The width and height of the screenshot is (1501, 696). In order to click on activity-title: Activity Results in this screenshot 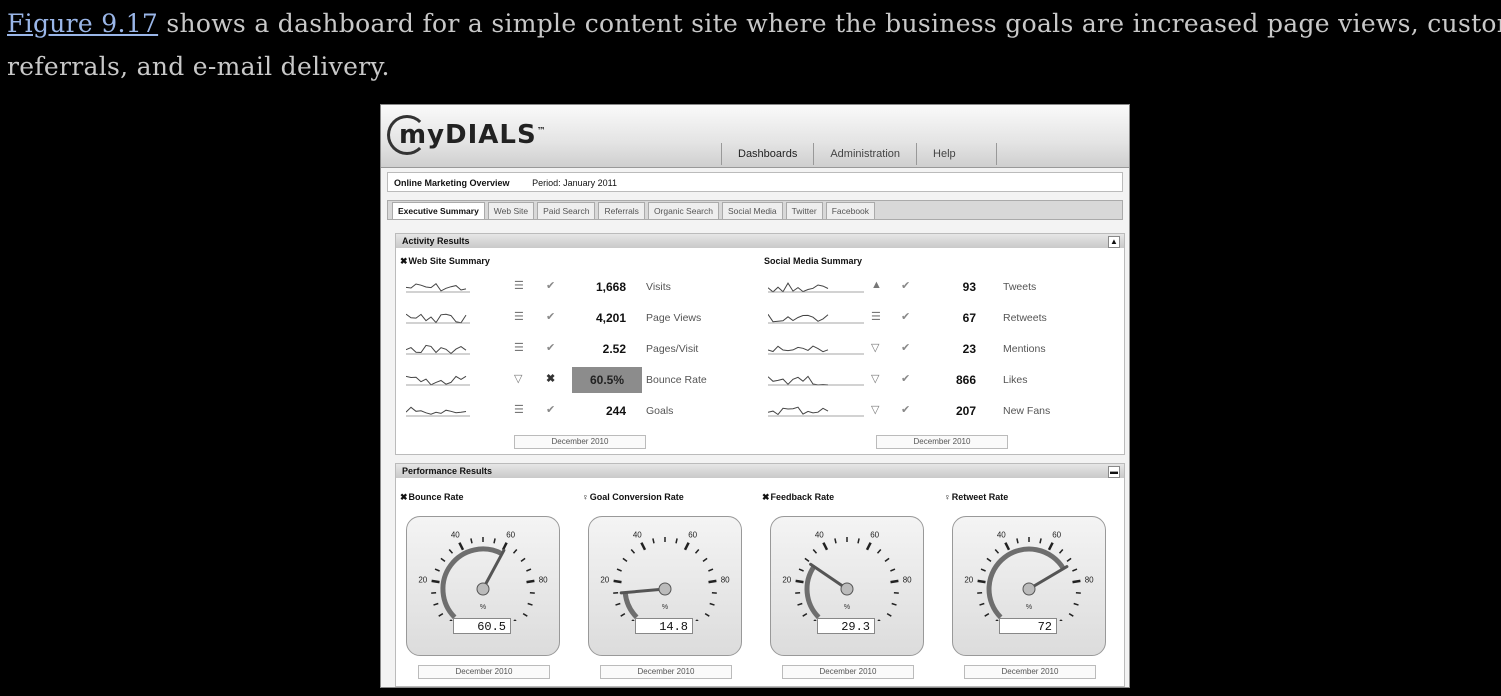, I will do `click(436, 241)`.